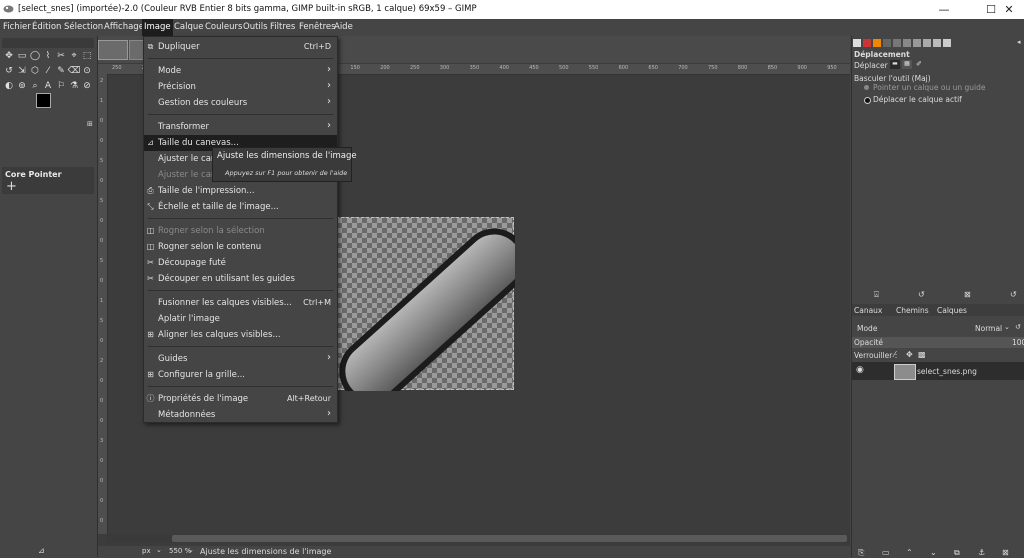 Image resolution: width=1024 pixels, height=558 pixels. Describe the element at coordinates (124, 27) in the screenshot. I see `menu-affichage: Affichage` at that location.